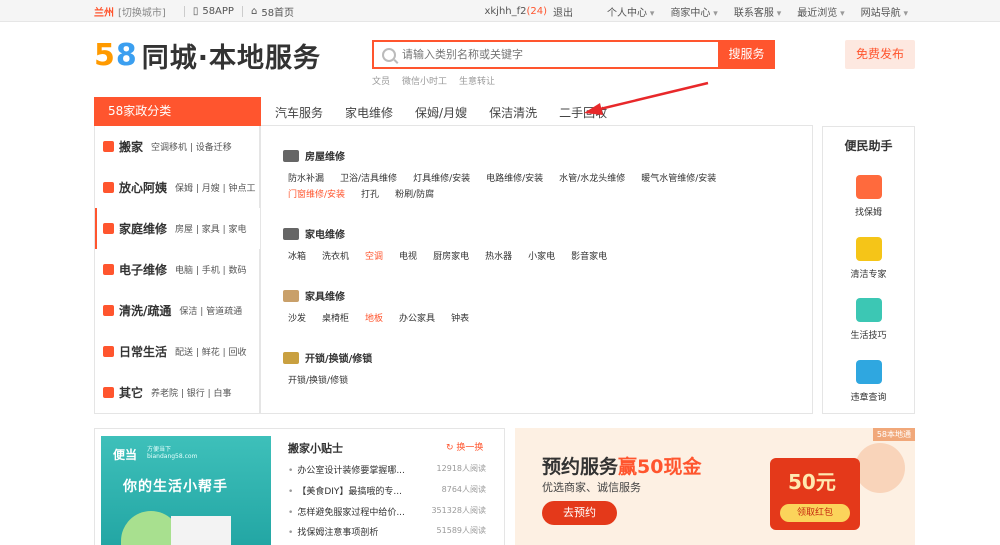 This screenshot has height=545, width=1000. What do you see at coordinates (108, 146) in the screenshot?
I see `truck-icon` at bounding box center [108, 146].